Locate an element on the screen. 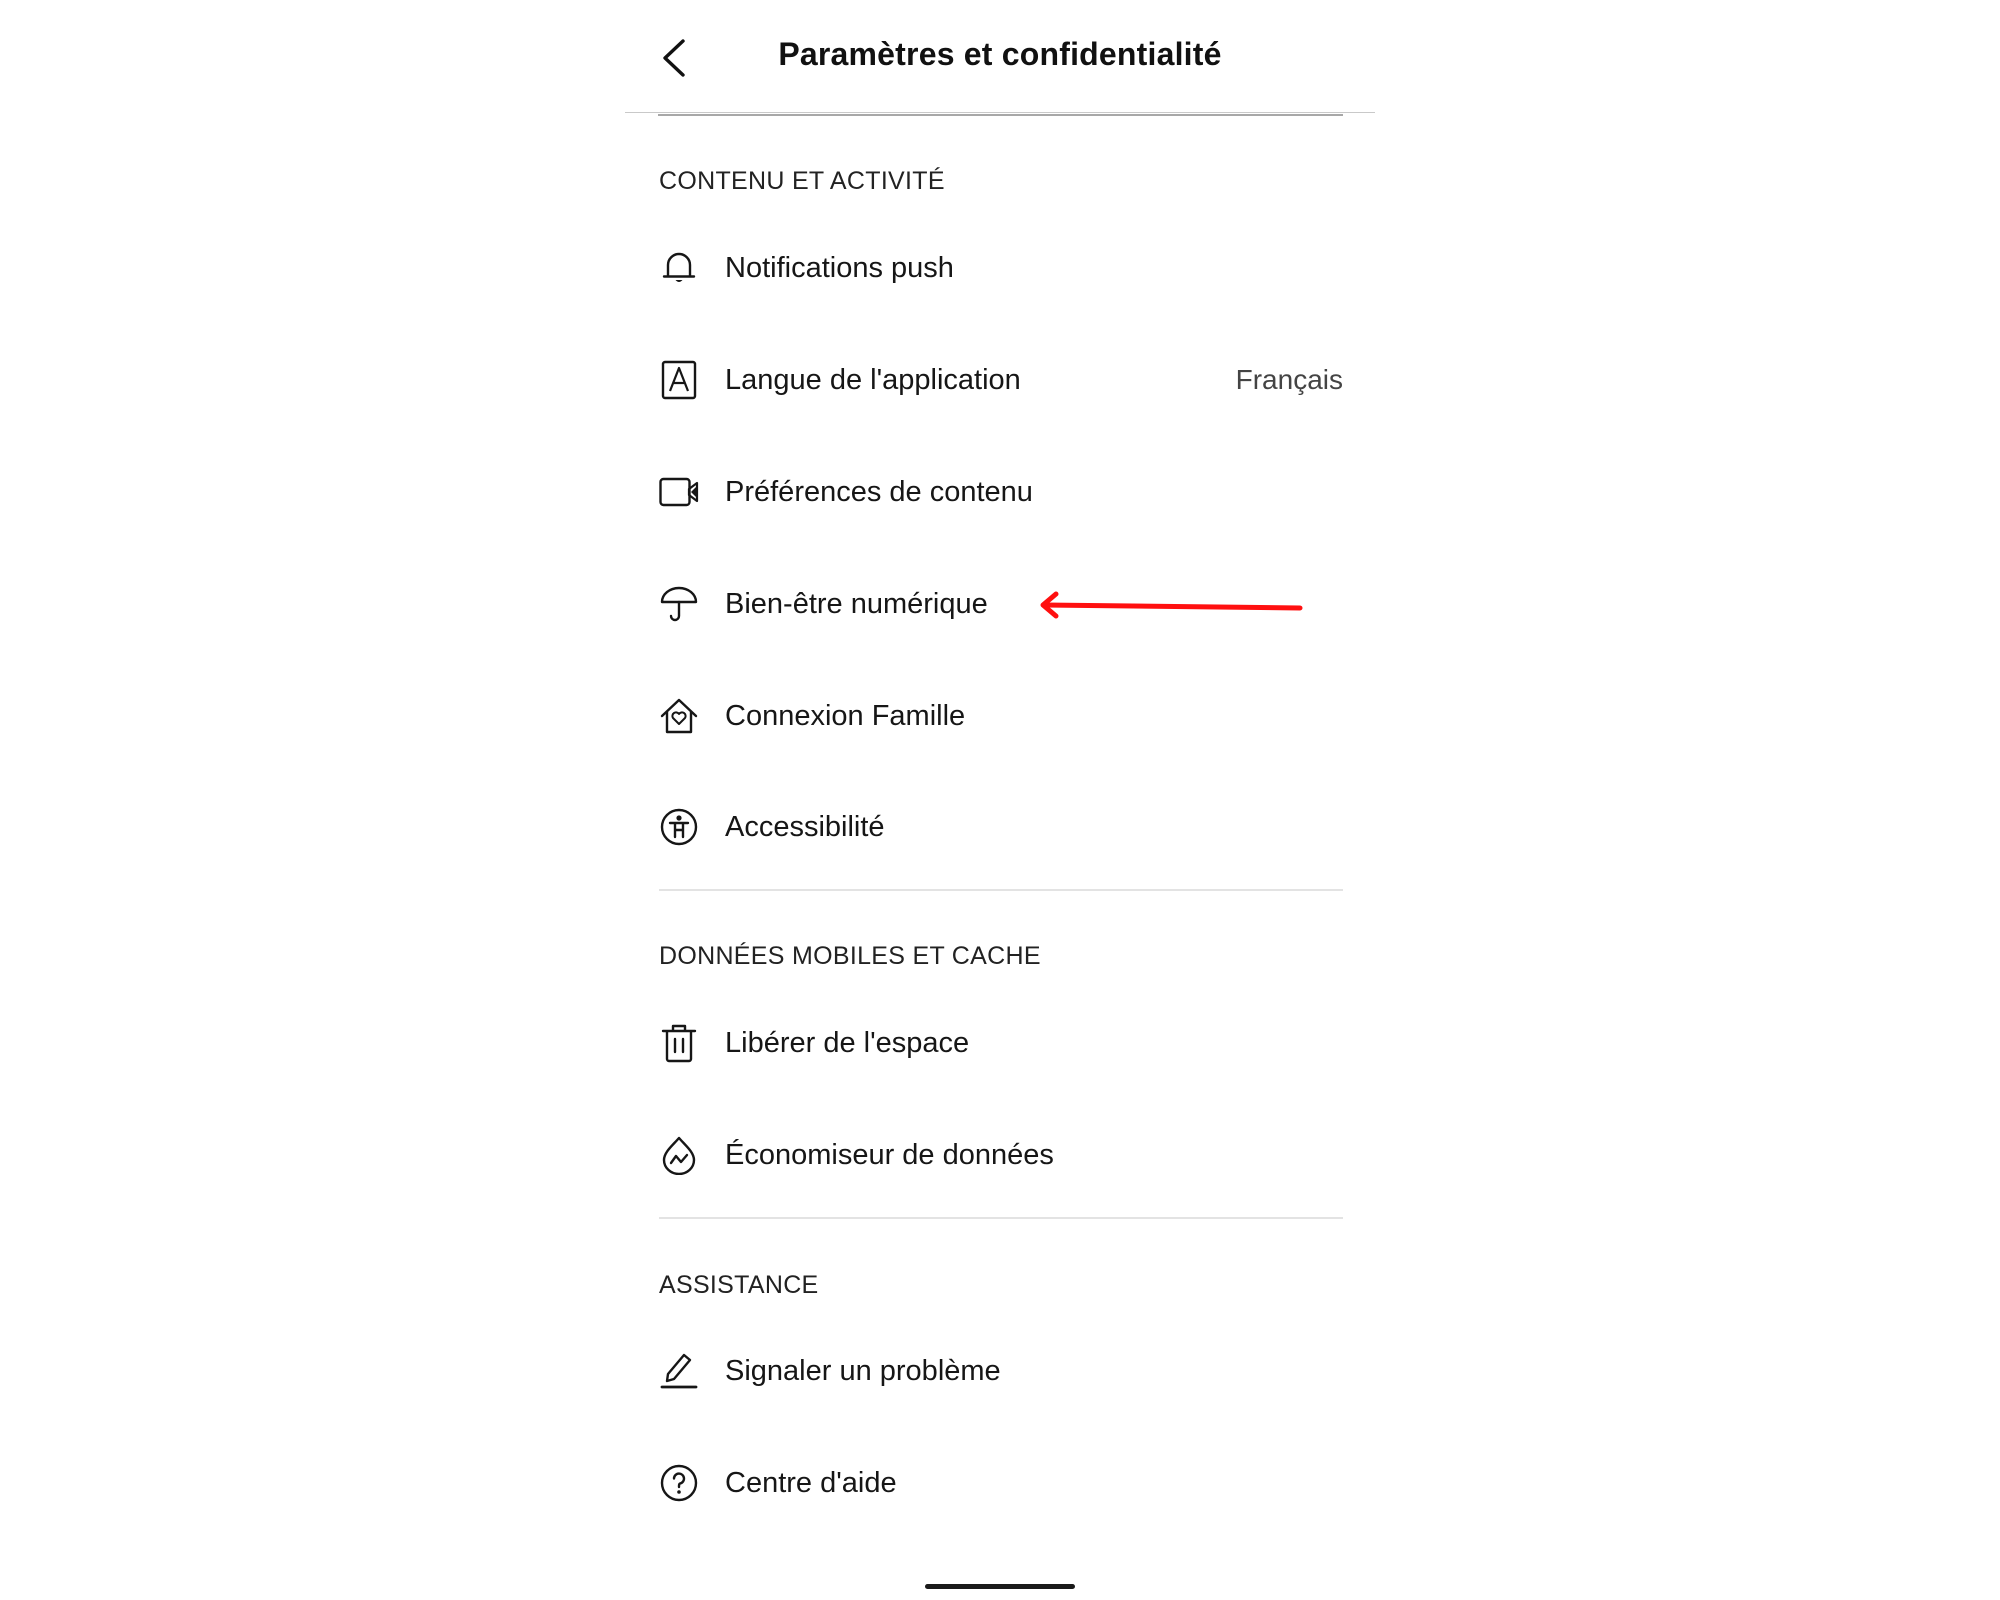 This screenshot has height=1600, width=2000. header-divider is located at coordinates (1000, 112).